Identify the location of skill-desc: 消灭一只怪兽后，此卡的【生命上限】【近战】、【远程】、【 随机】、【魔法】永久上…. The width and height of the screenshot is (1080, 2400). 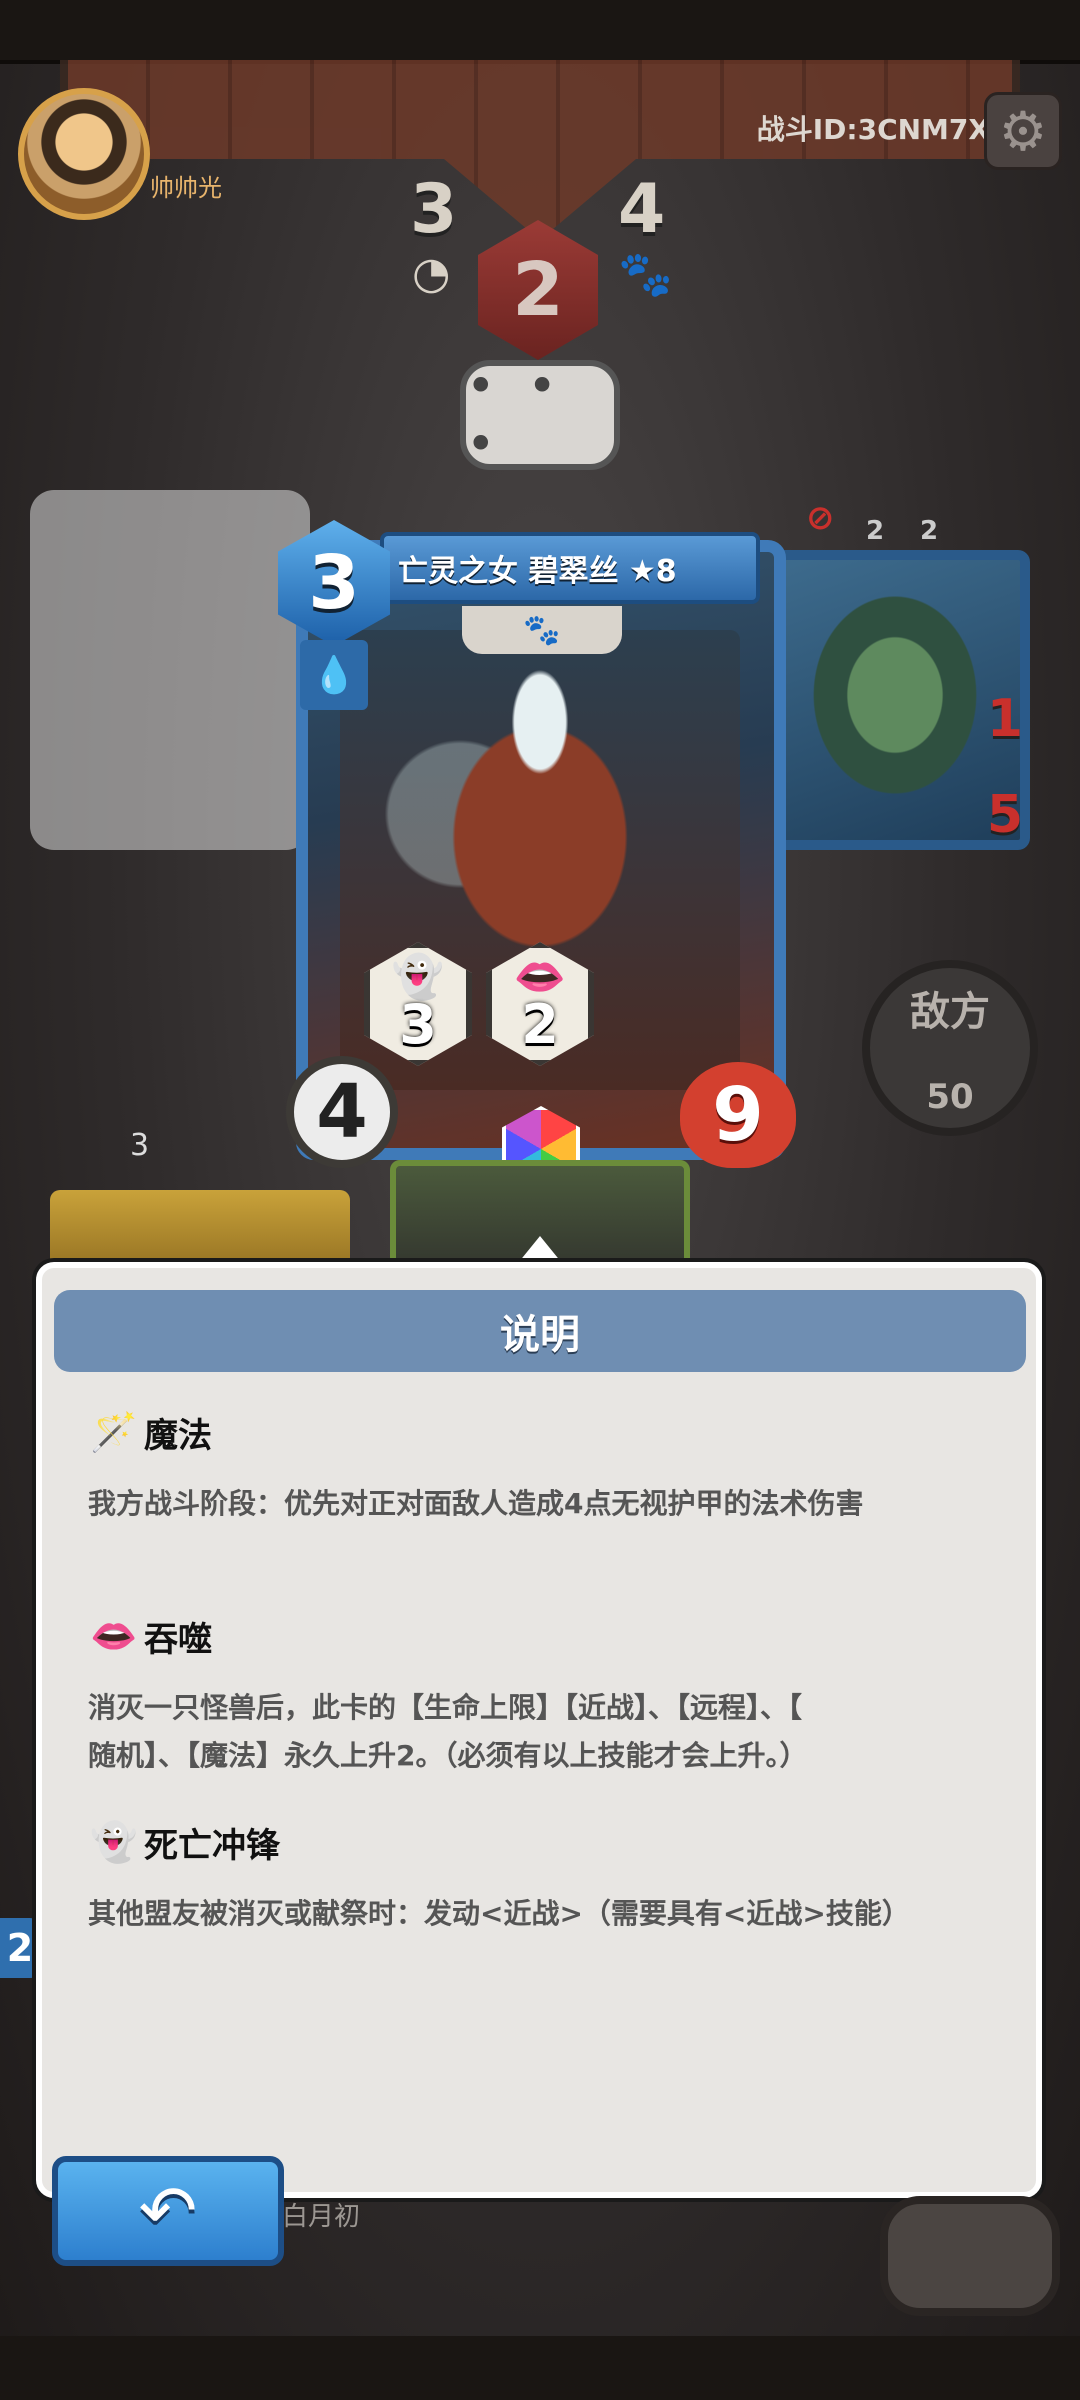
(448, 1731).